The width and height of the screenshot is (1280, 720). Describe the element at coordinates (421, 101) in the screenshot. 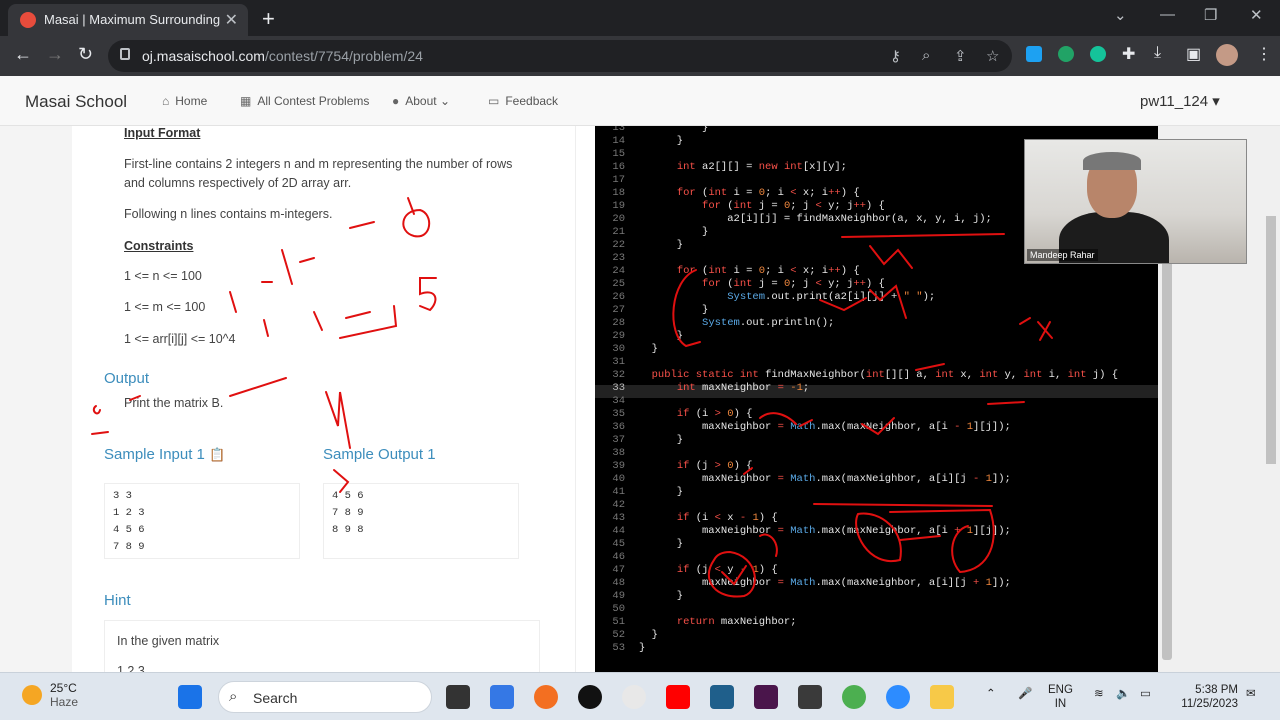

I see `nav-about: ● About ⌄` at that location.